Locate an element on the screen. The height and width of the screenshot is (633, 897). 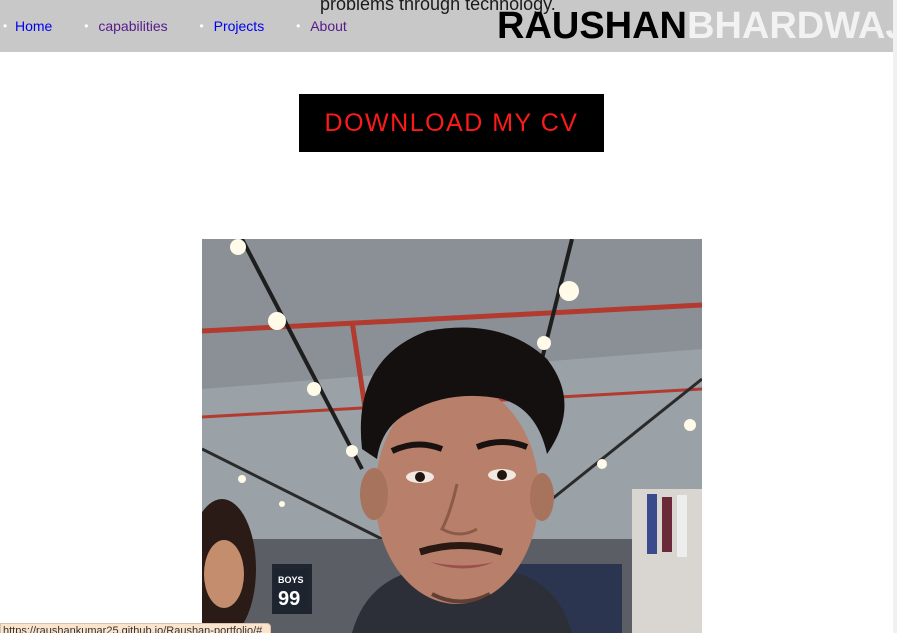
download-cv-button: DOWNLOAD MY CV is located at coordinates (451, 123).